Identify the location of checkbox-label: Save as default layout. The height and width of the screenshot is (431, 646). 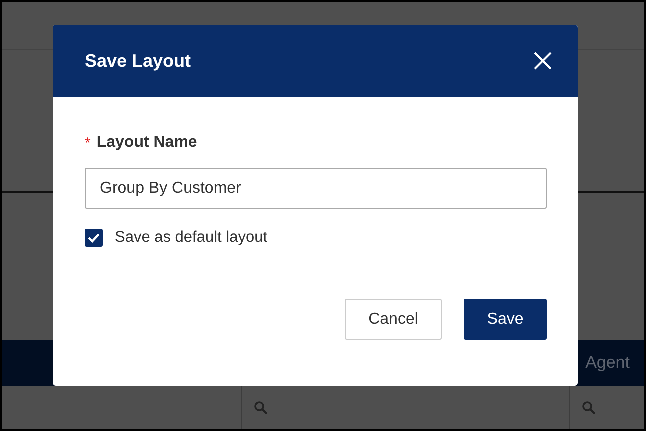
(191, 238).